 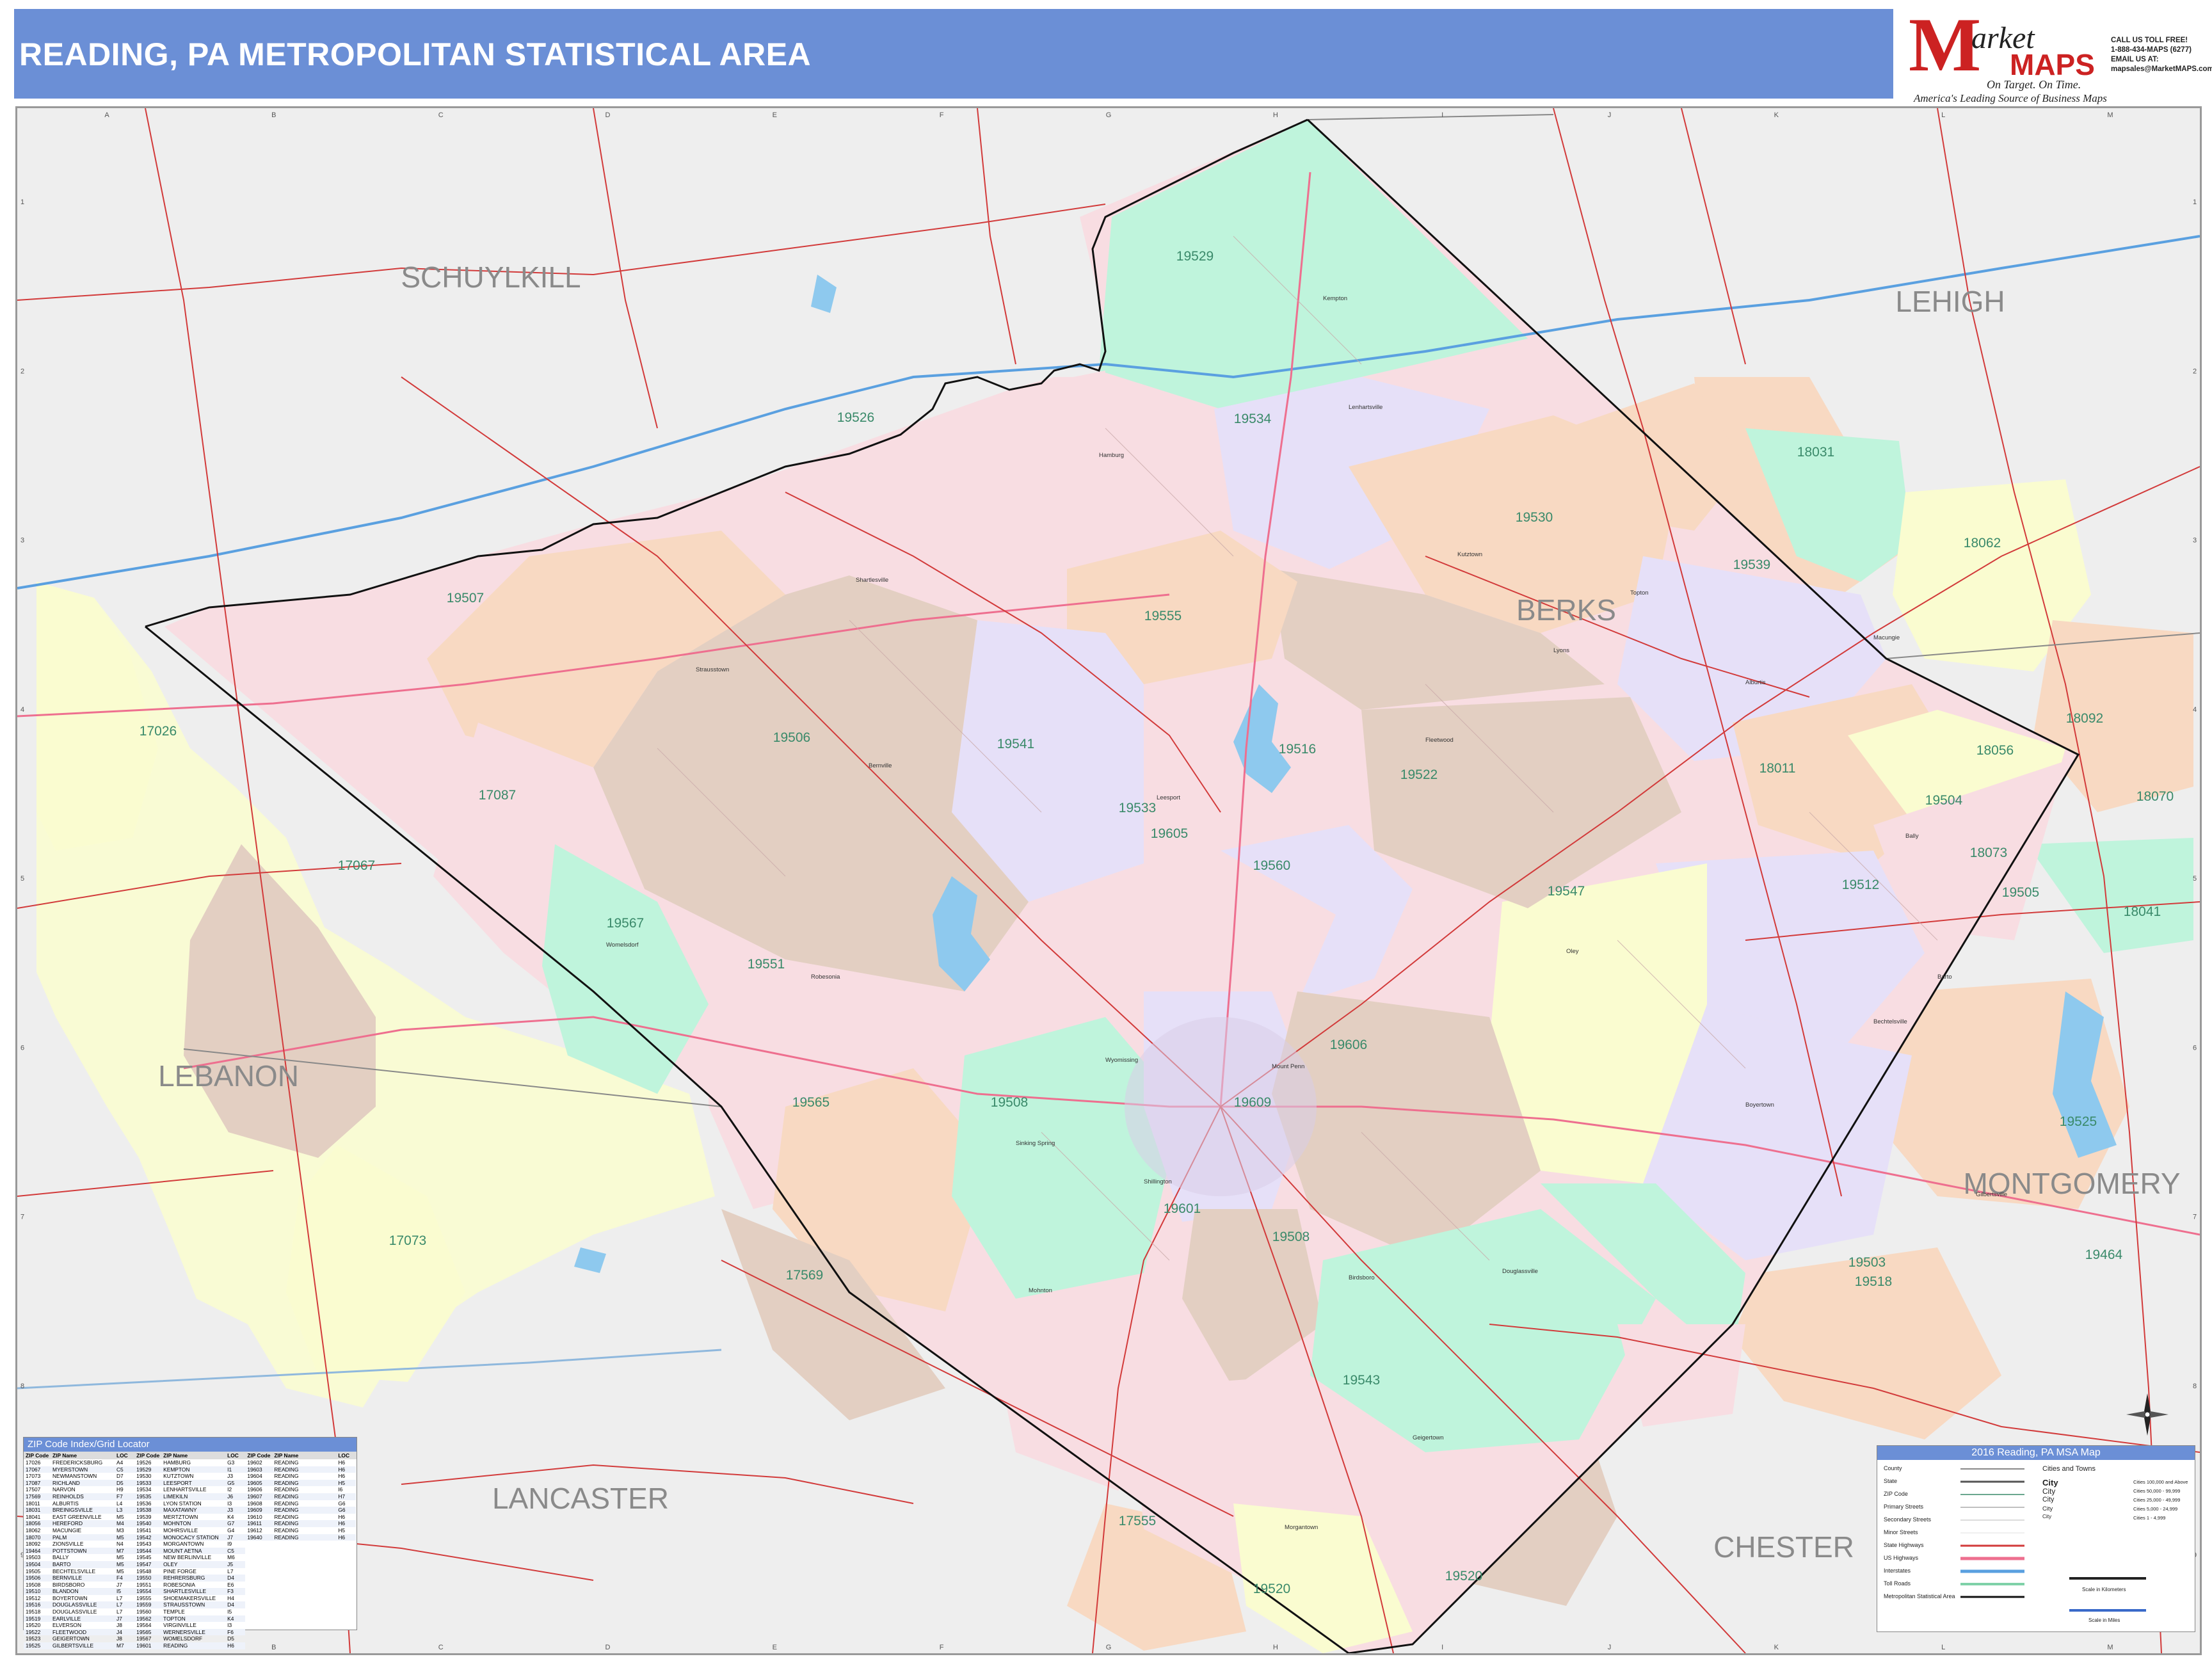 What do you see at coordinates (2104, 1620) in the screenshot?
I see `legend-scale-mi: Scale in Miles` at bounding box center [2104, 1620].